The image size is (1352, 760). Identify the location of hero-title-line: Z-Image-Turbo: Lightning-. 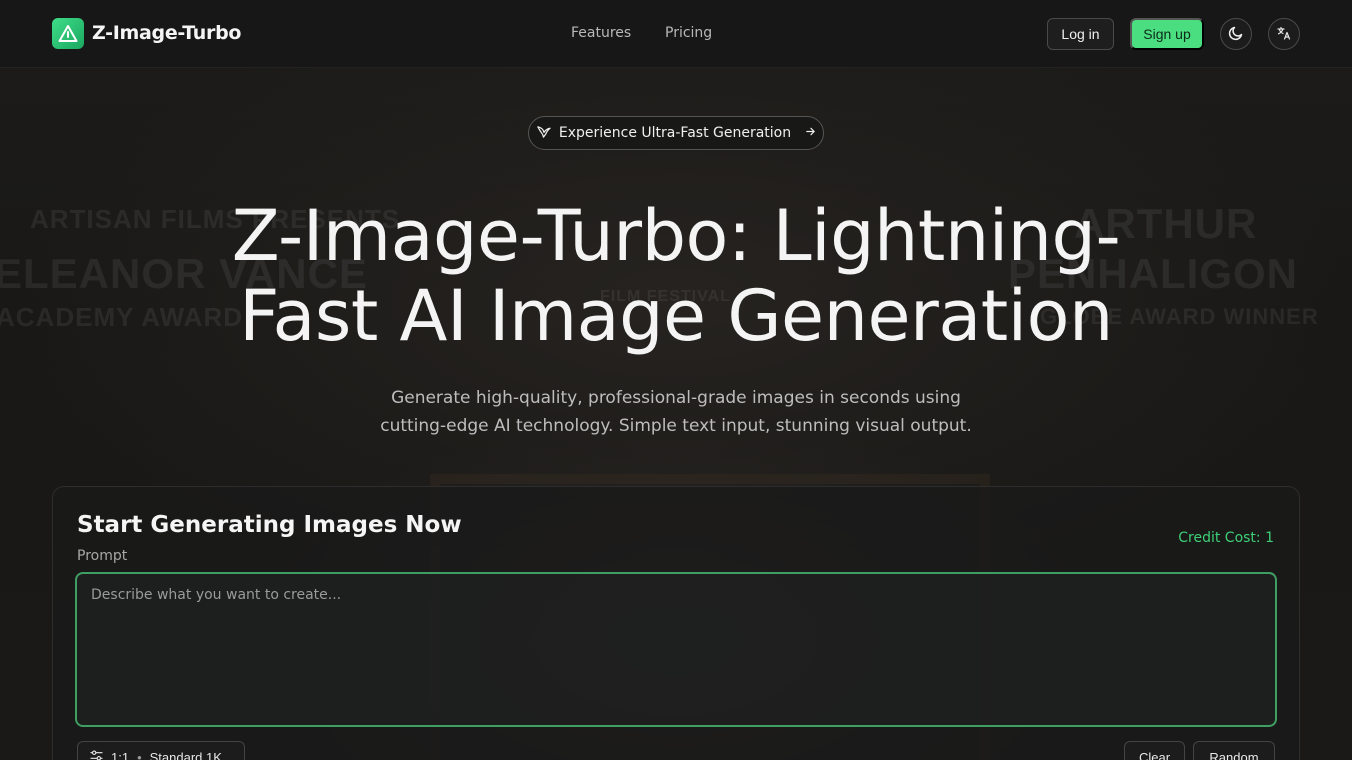
(676, 236).